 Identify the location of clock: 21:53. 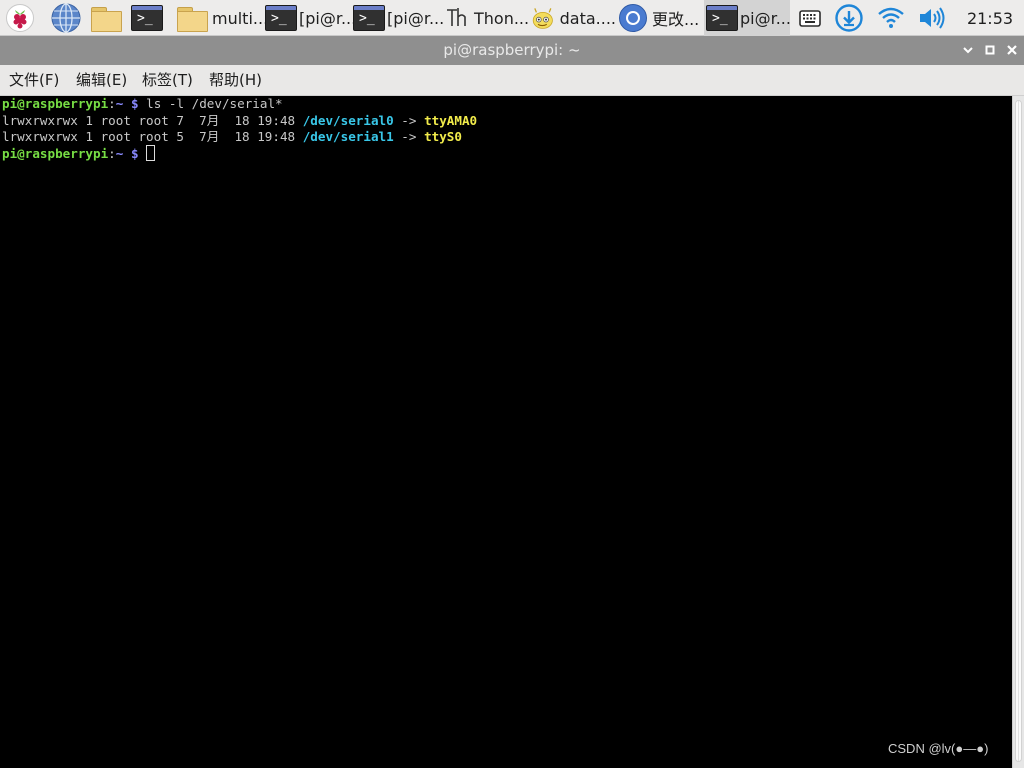
(990, 18).